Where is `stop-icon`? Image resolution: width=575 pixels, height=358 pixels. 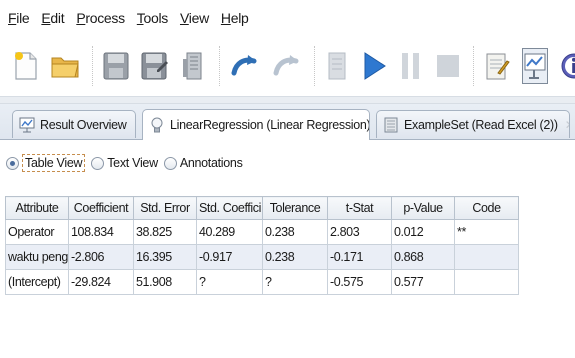 stop-icon is located at coordinates (448, 66).